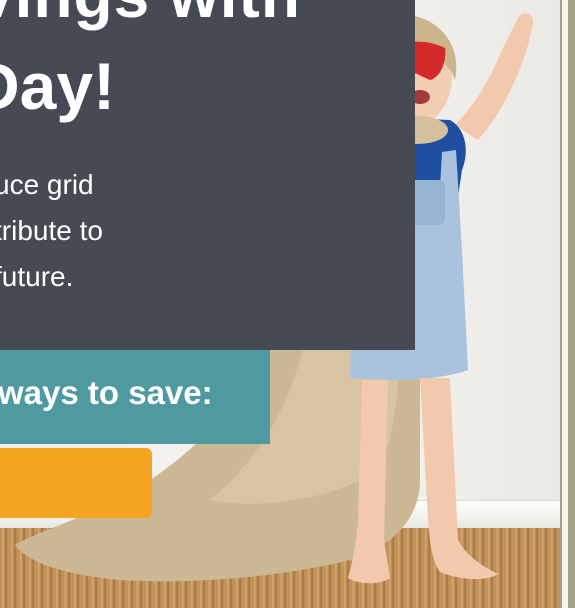 The height and width of the screenshot is (608, 575). Describe the element at coordinates (58, 86) in the screenshot. I see `headline-line-2: Day!` at that location.